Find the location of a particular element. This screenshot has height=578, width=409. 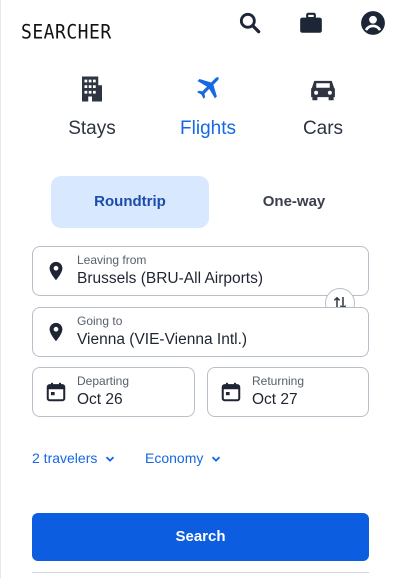

account-icon is located at coordinates (373, 23).